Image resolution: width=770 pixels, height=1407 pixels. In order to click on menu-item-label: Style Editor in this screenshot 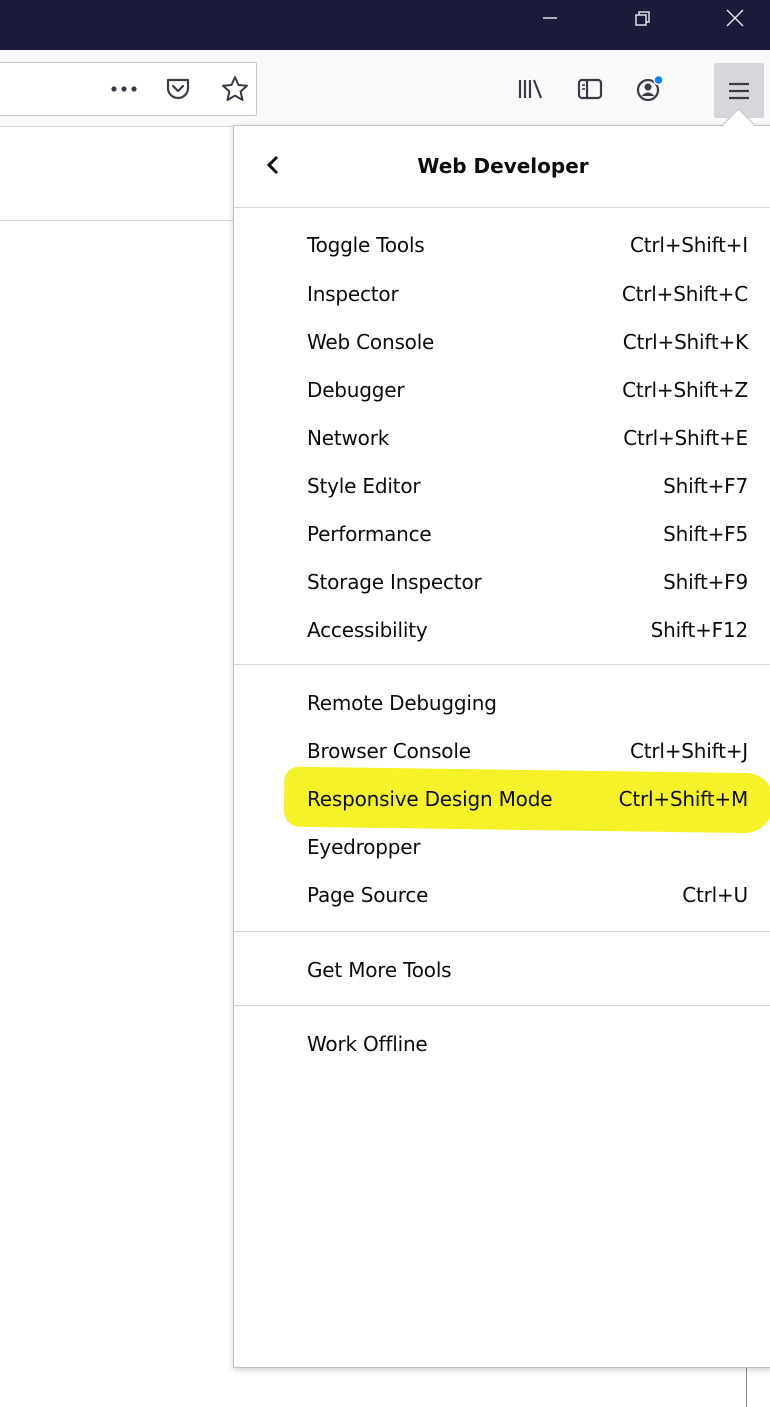, I will do `click(364, 486)`.